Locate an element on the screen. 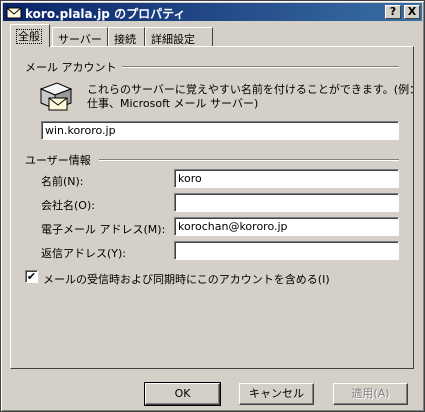  company-input is located at coordinates (286, 202).